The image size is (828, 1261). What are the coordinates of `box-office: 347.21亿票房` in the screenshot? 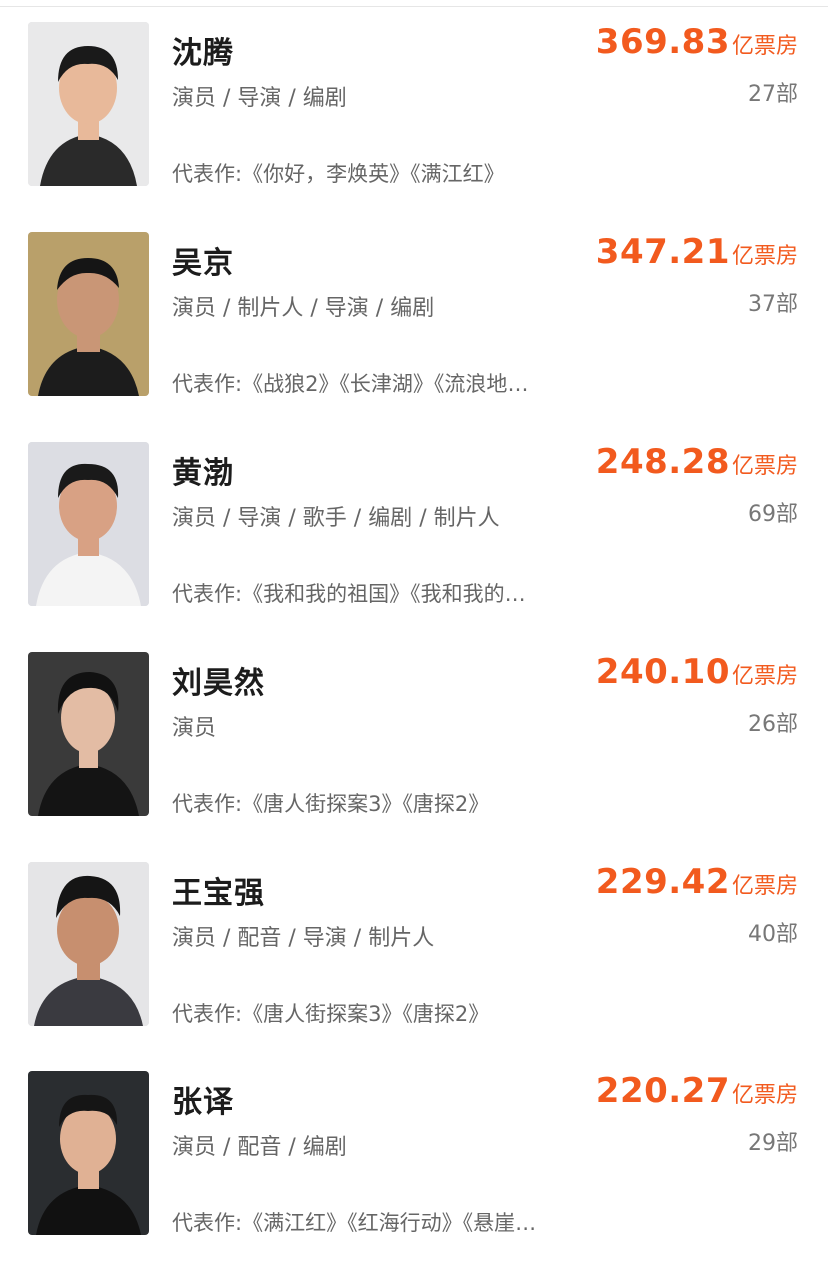 It's located at (697, 252).